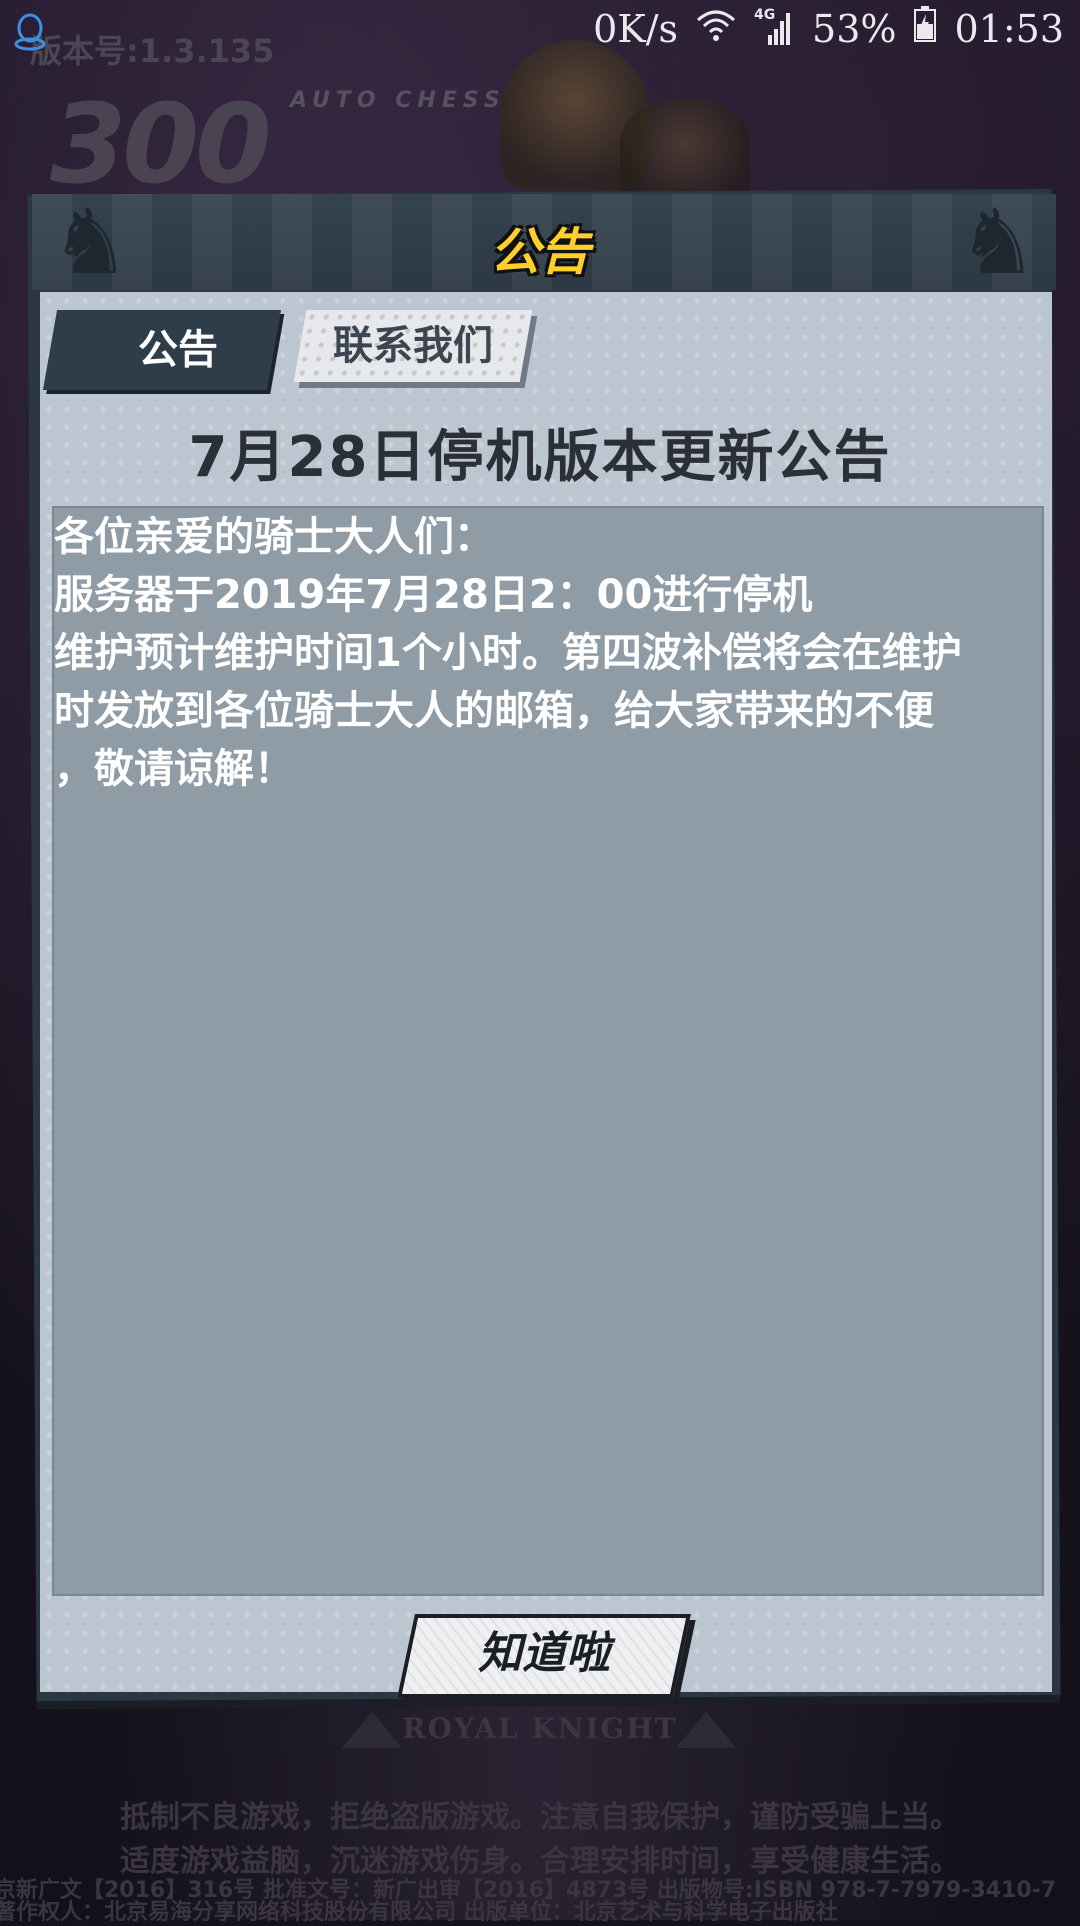 This screenshot has height=1926, width=1080. I want to click on clock: 01:53, so click(1009, 28).